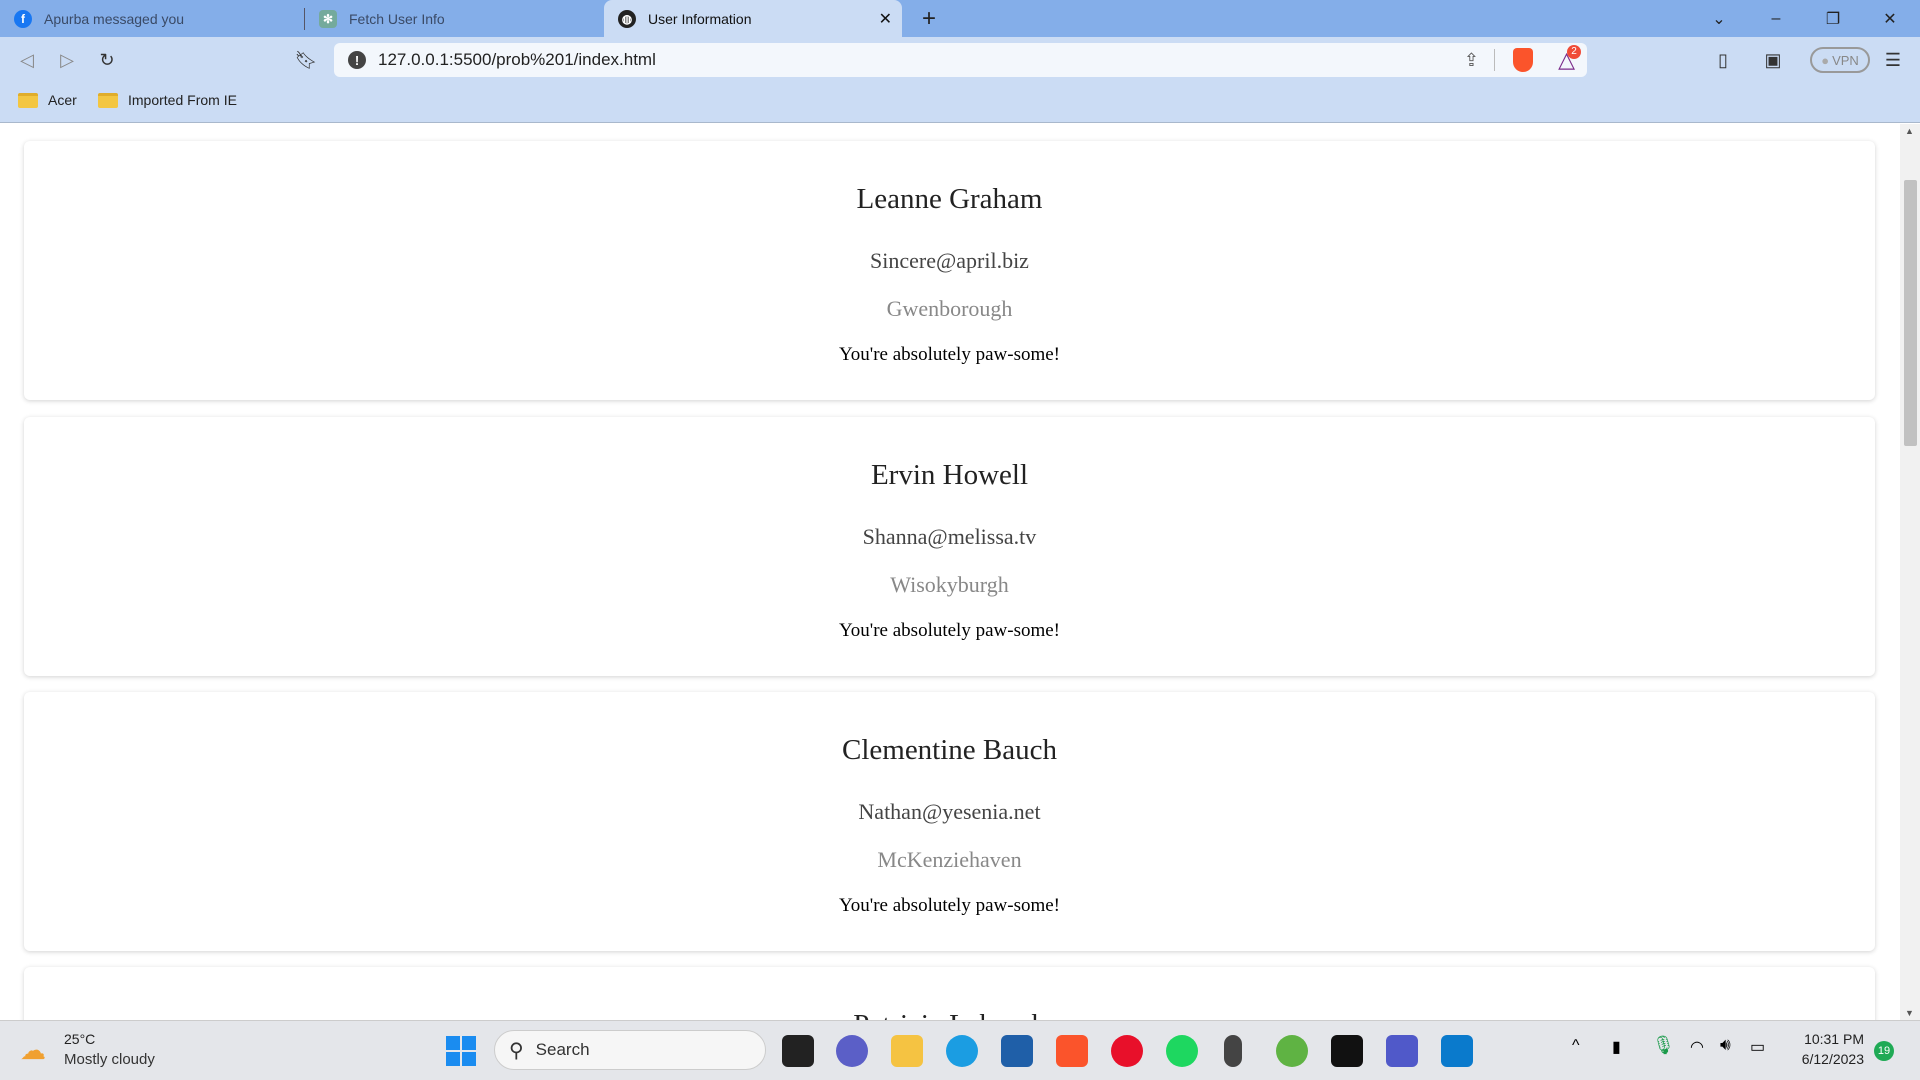 The image size is (1920, 1080). I want to click on sidebar-icon: ▯, so click(1723, 60).